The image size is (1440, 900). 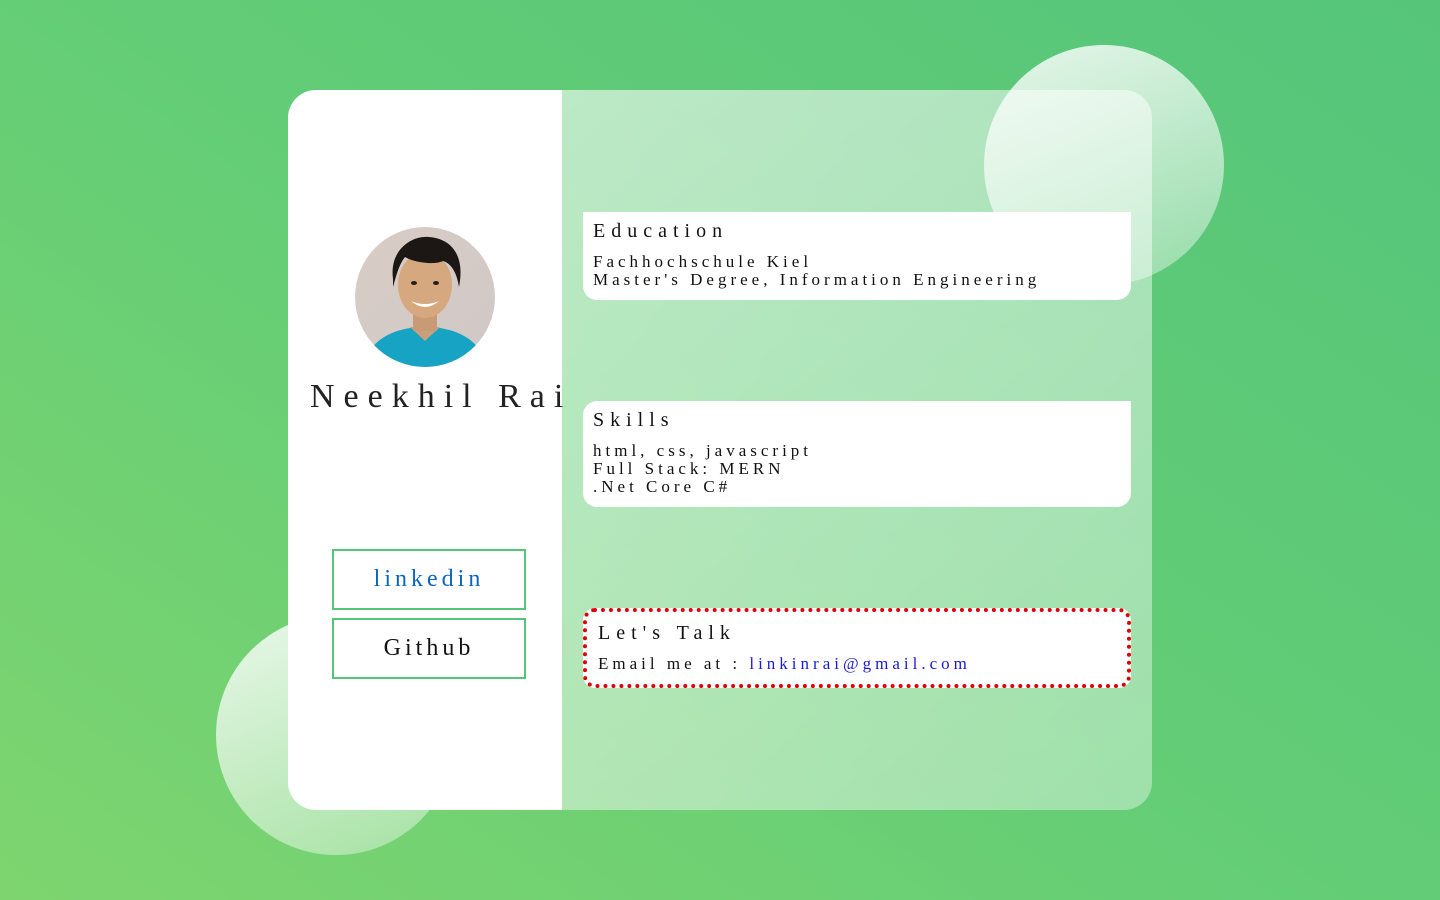 What do you see at coordinates (674, 663) in the screenshot?
I see `contact-prefix: Email me at :` at bounding box center [674, 663].